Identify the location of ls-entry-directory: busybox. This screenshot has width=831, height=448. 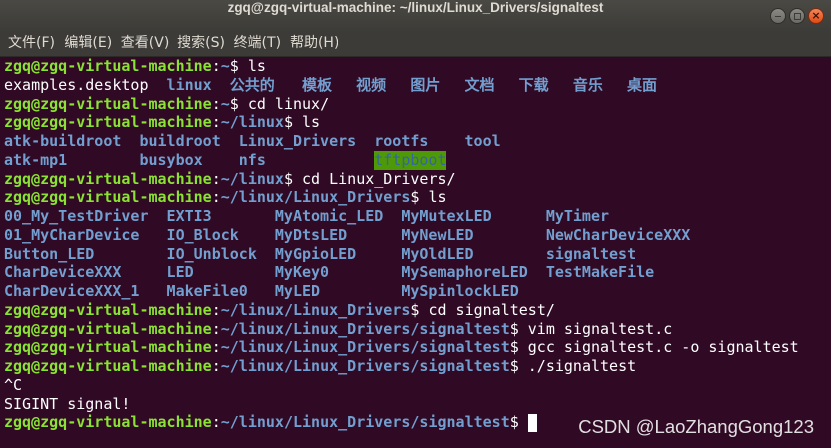
(171, 159).